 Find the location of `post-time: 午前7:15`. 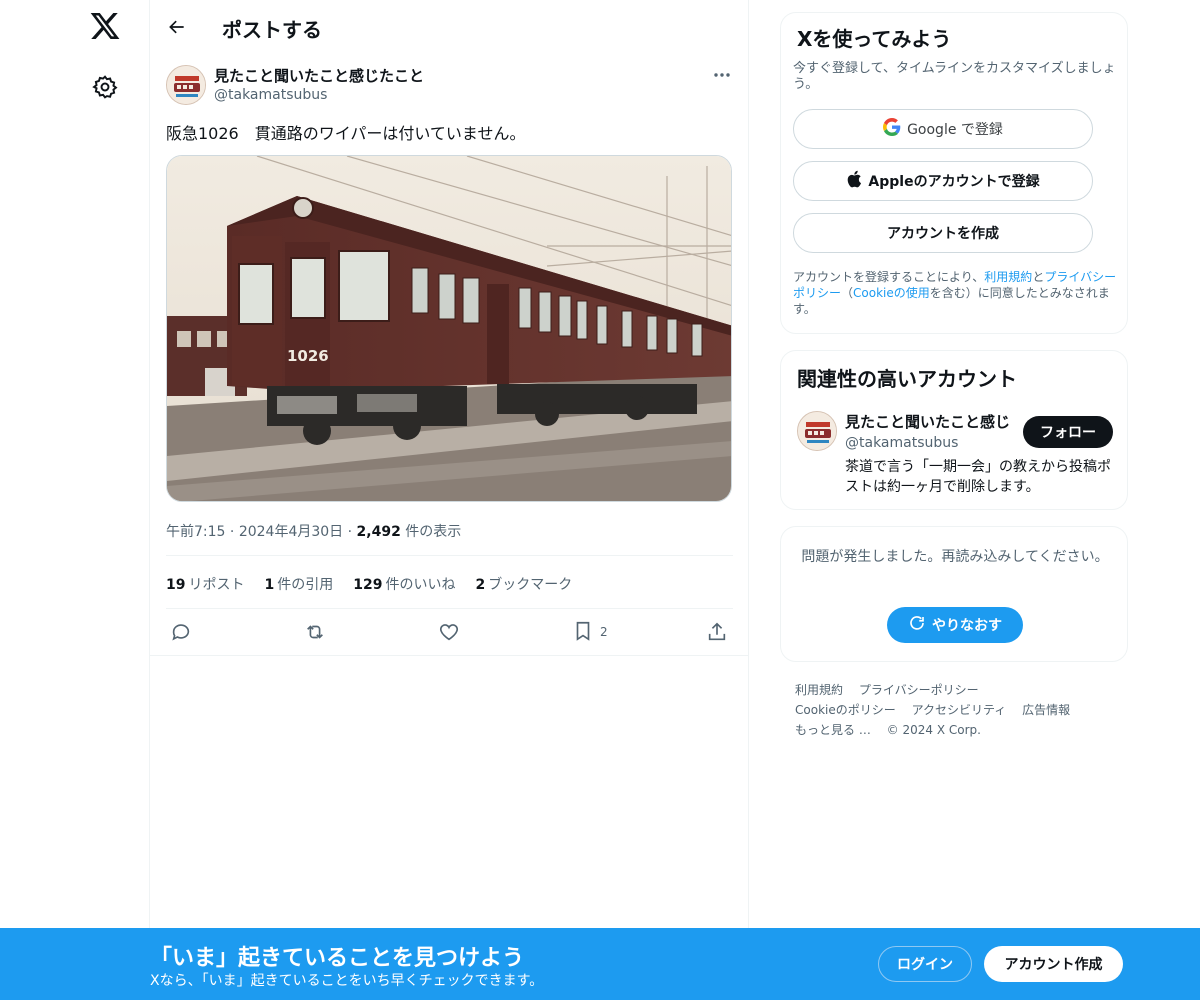

post-time: 午前7:15 is located at coordinates (195, 532).